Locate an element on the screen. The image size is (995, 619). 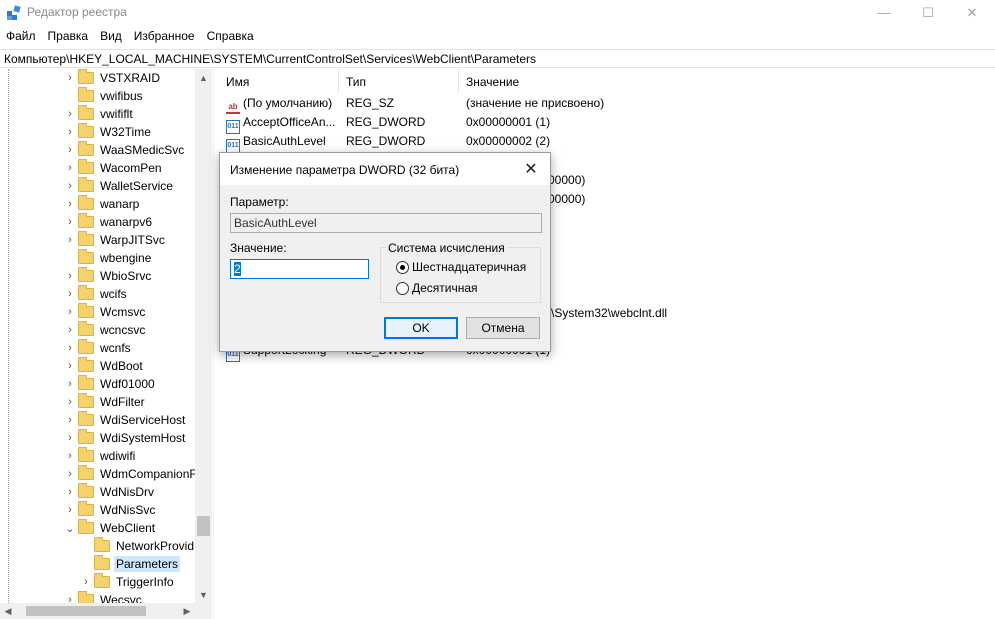
cancel-button: Отмена is located at coordinates (503, 328).